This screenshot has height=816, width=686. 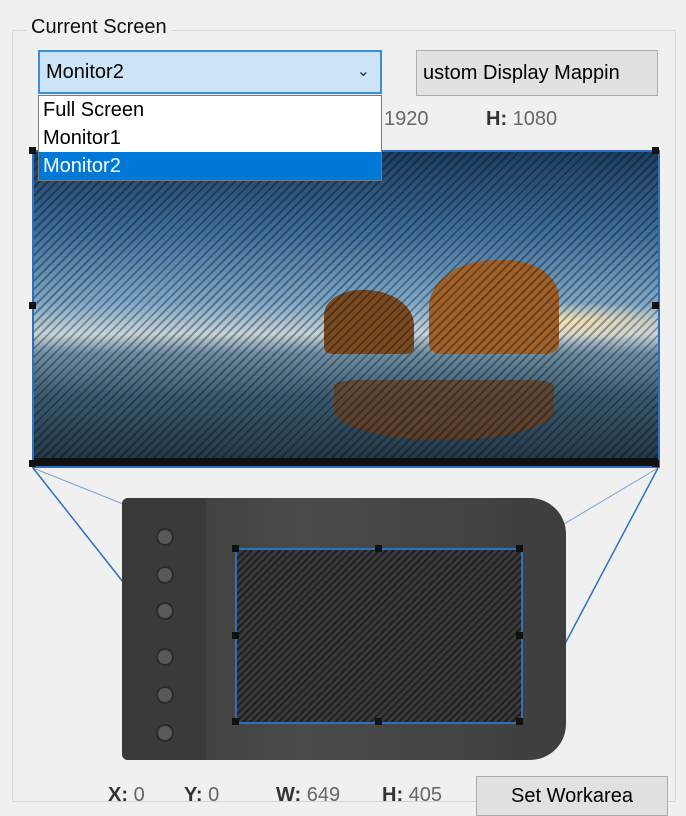 I want to click on workarea-x-readout: X: 0, so click(x=126, y=795).